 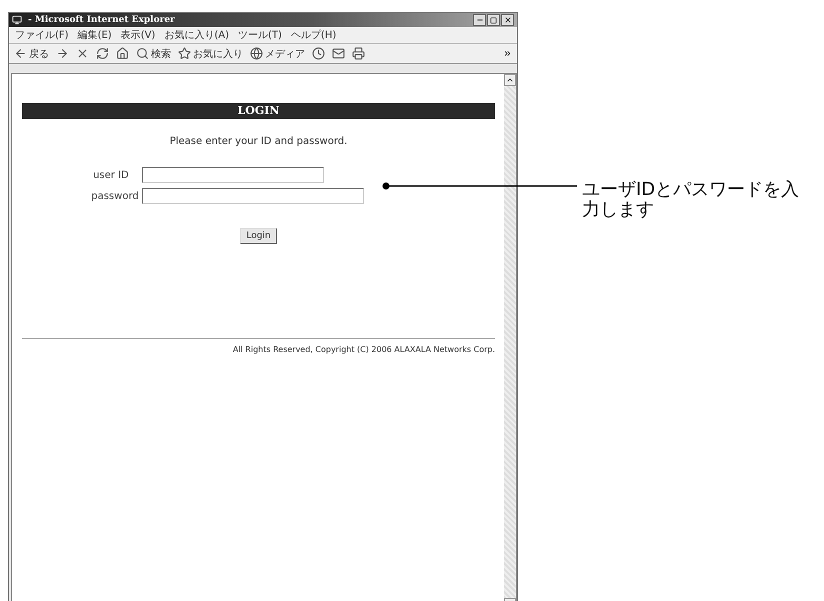 I want to click on minimize-button, so click(x=479, y=20).